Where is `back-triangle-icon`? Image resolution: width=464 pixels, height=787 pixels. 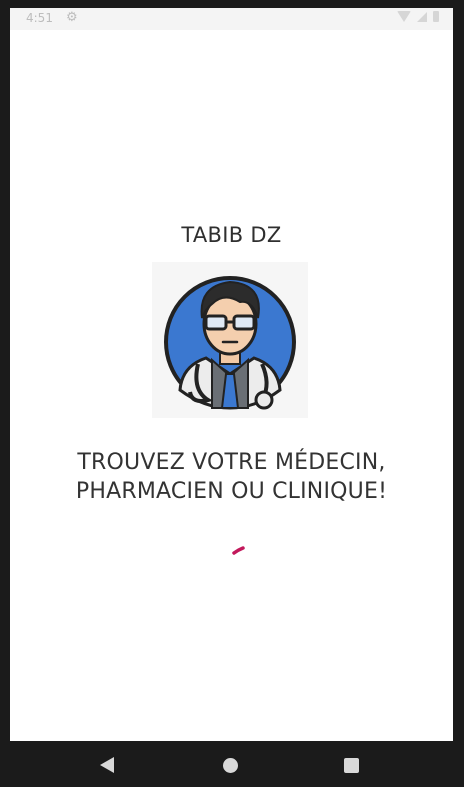 back-triangle-icon is located at coordinates (107, 765).